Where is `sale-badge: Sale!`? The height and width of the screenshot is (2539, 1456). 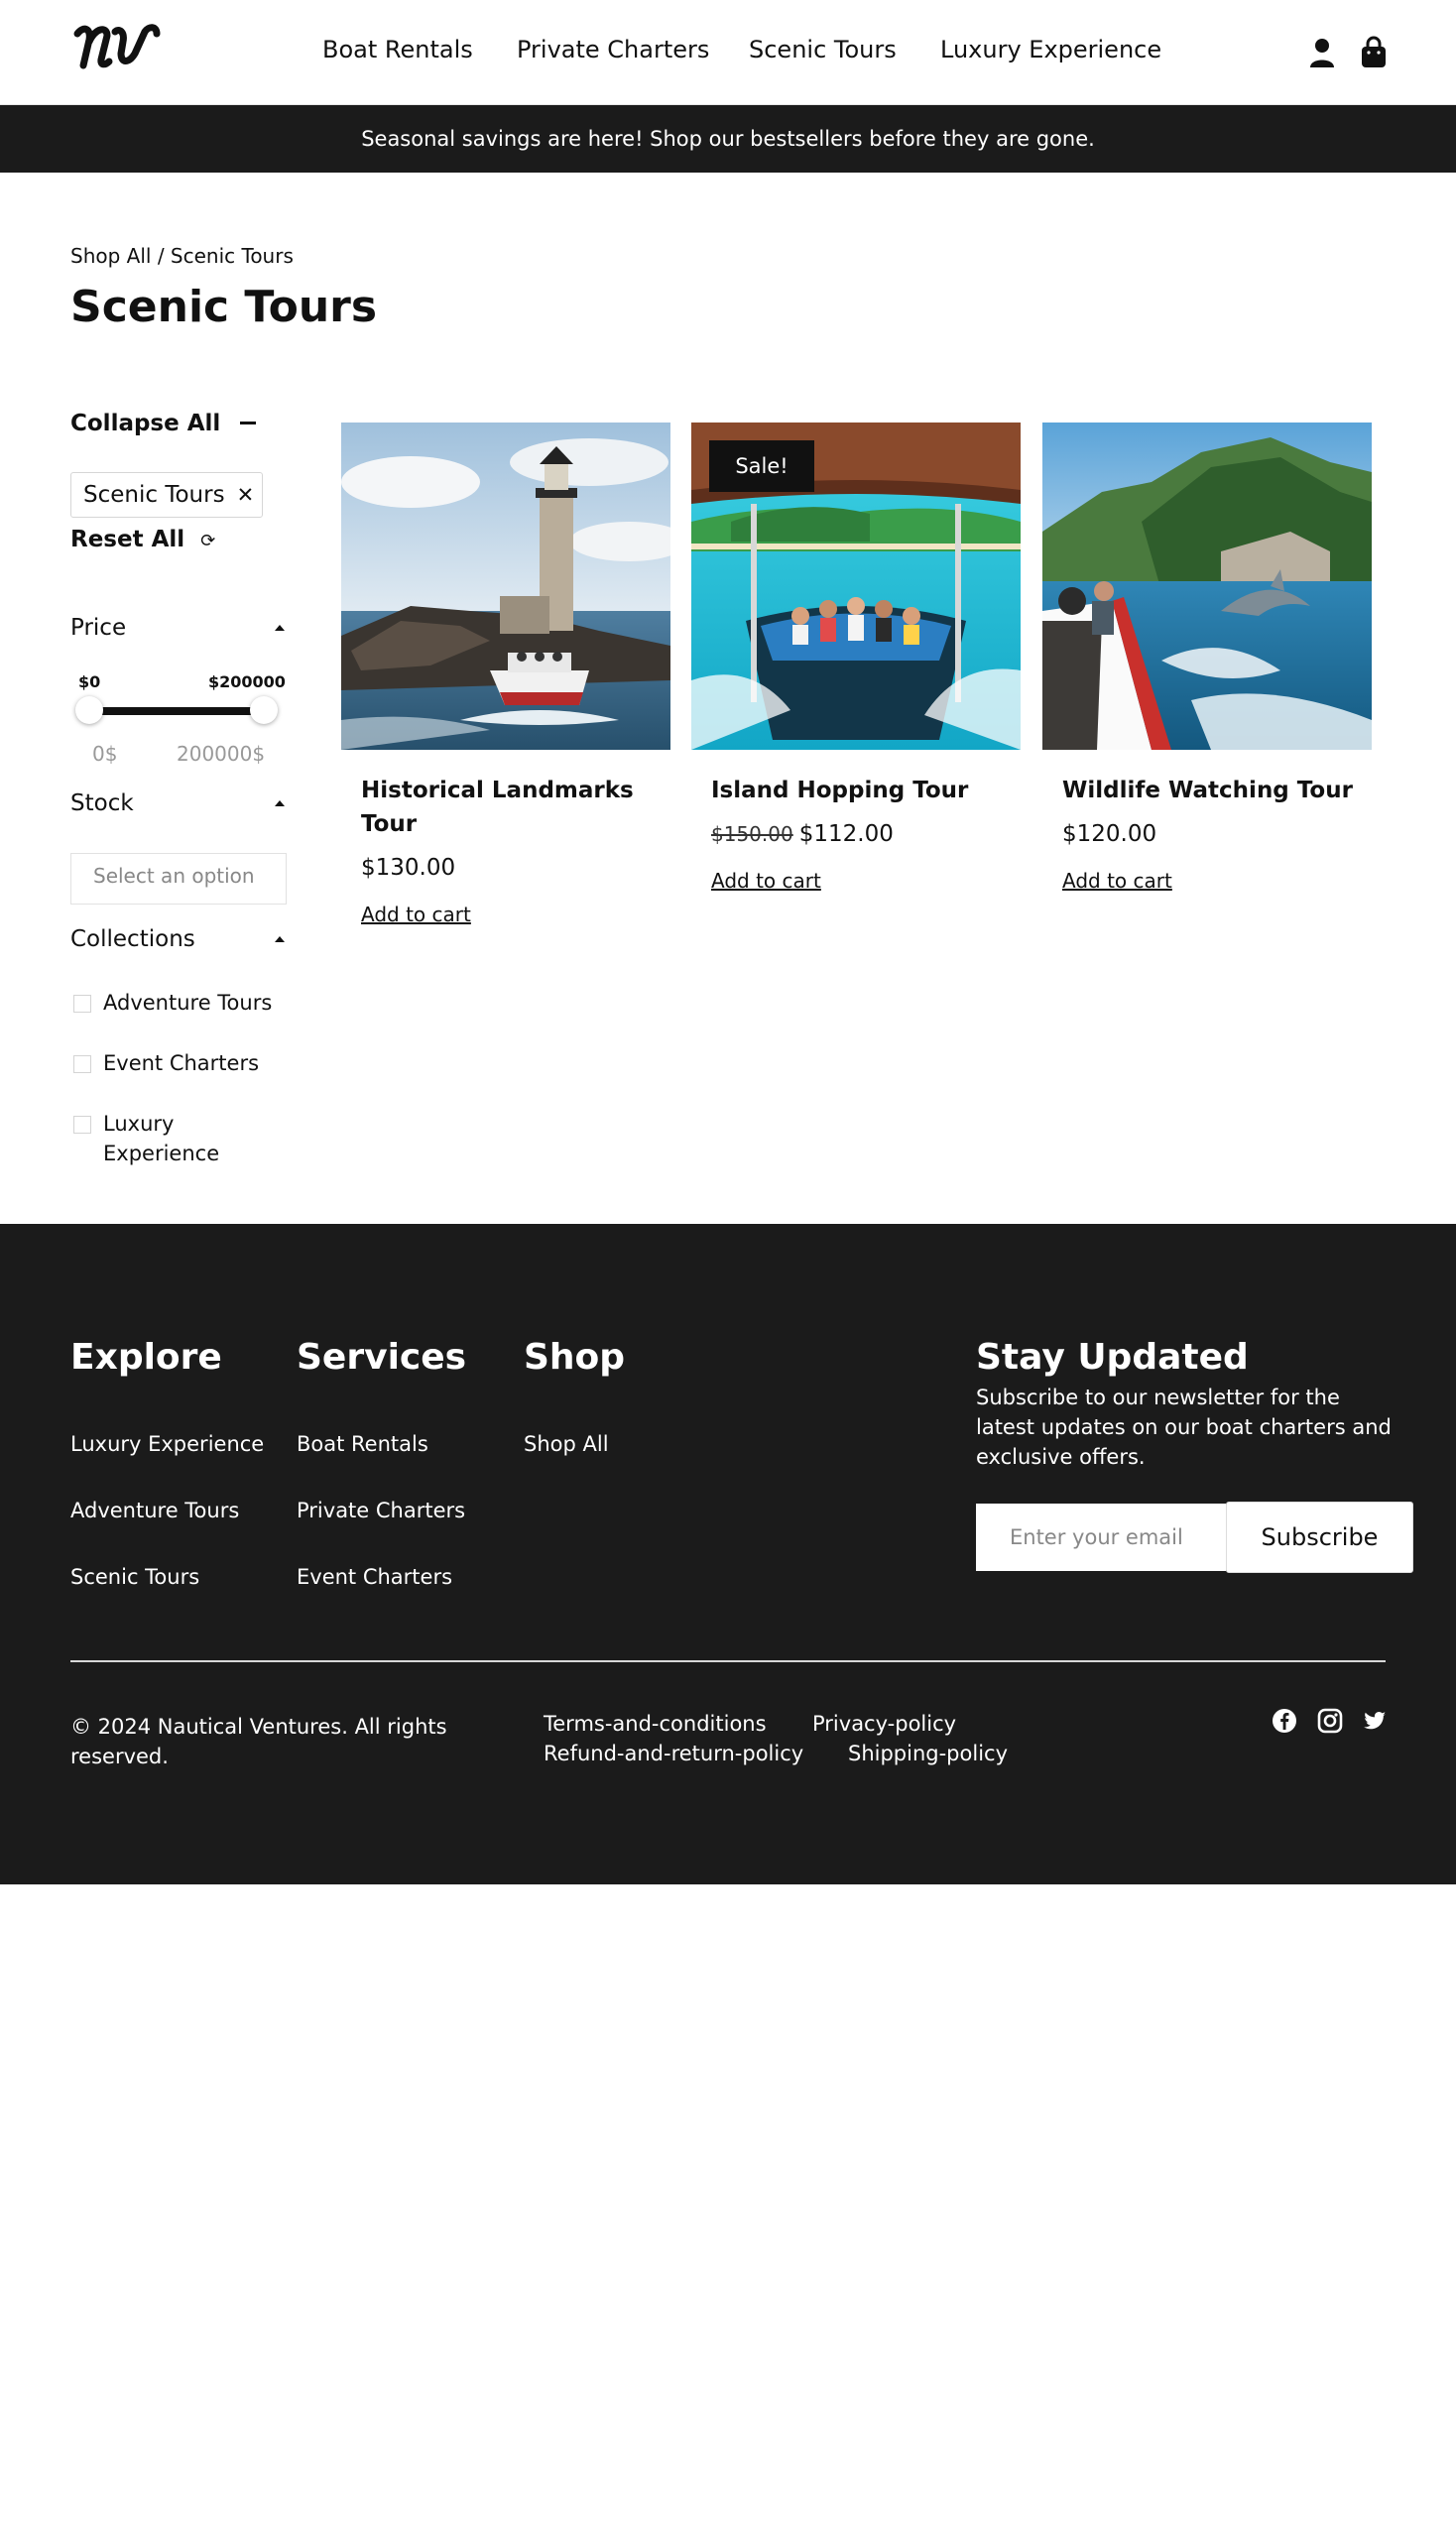
sale-badge: Sale! is located at coordinates (761, 466).